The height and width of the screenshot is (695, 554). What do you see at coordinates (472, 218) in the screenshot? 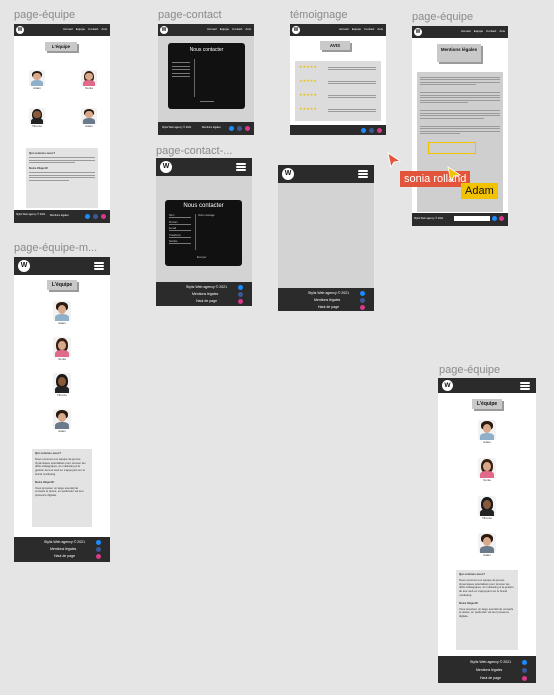
I see `newsletter-input` at bounding box center [472, 218].